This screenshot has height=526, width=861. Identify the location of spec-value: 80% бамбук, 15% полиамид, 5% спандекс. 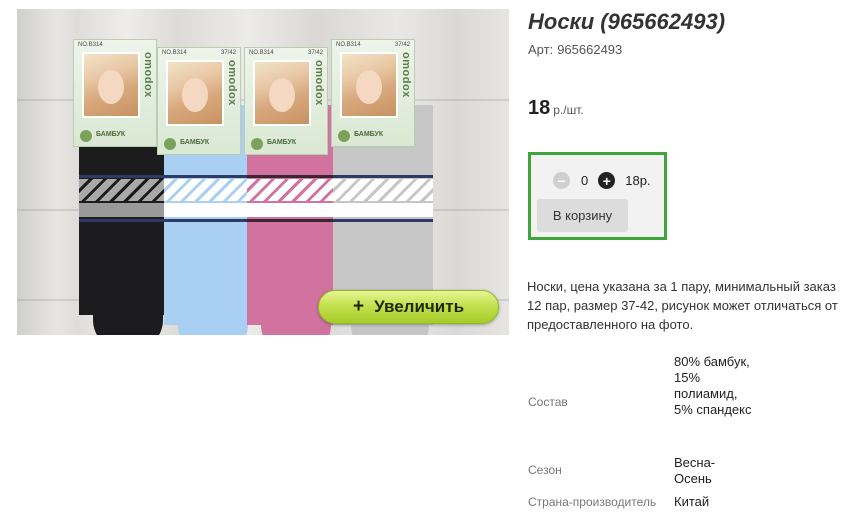
(713, 385).